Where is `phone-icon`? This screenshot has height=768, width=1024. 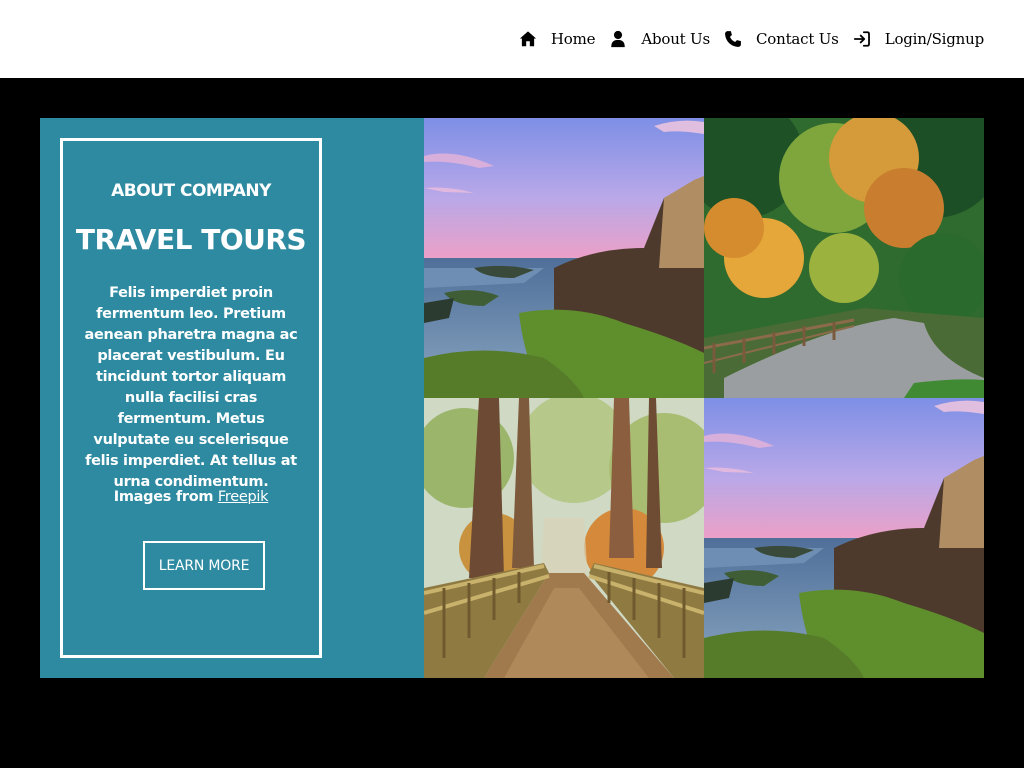 phone-icon is located at coordinates (733, 39).